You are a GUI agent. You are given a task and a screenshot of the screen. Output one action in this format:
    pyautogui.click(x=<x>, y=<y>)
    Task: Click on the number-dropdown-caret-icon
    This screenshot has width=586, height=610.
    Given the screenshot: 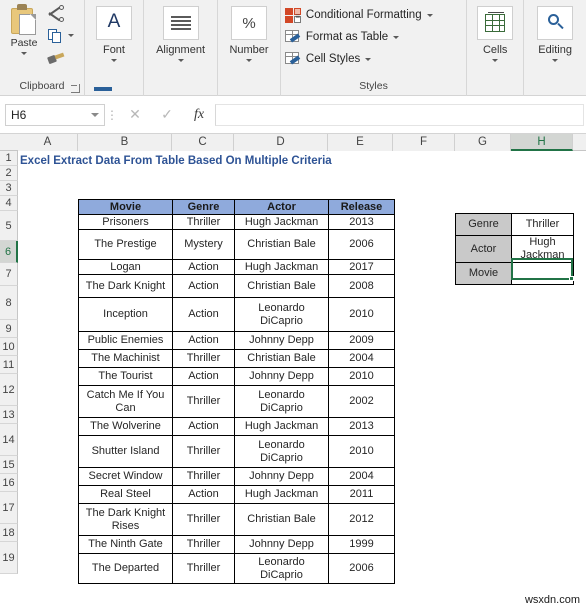 What is the action you would take?
    pyautogui.click(x=249, y=60)
    